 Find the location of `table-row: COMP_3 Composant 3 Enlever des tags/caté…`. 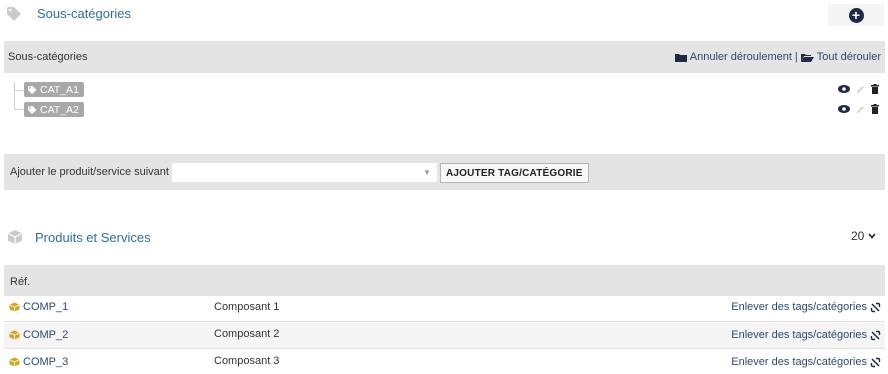

table-row: COMP_3 Composant 3 Enlever des tags/caté… is located at coordinates (444, 362).